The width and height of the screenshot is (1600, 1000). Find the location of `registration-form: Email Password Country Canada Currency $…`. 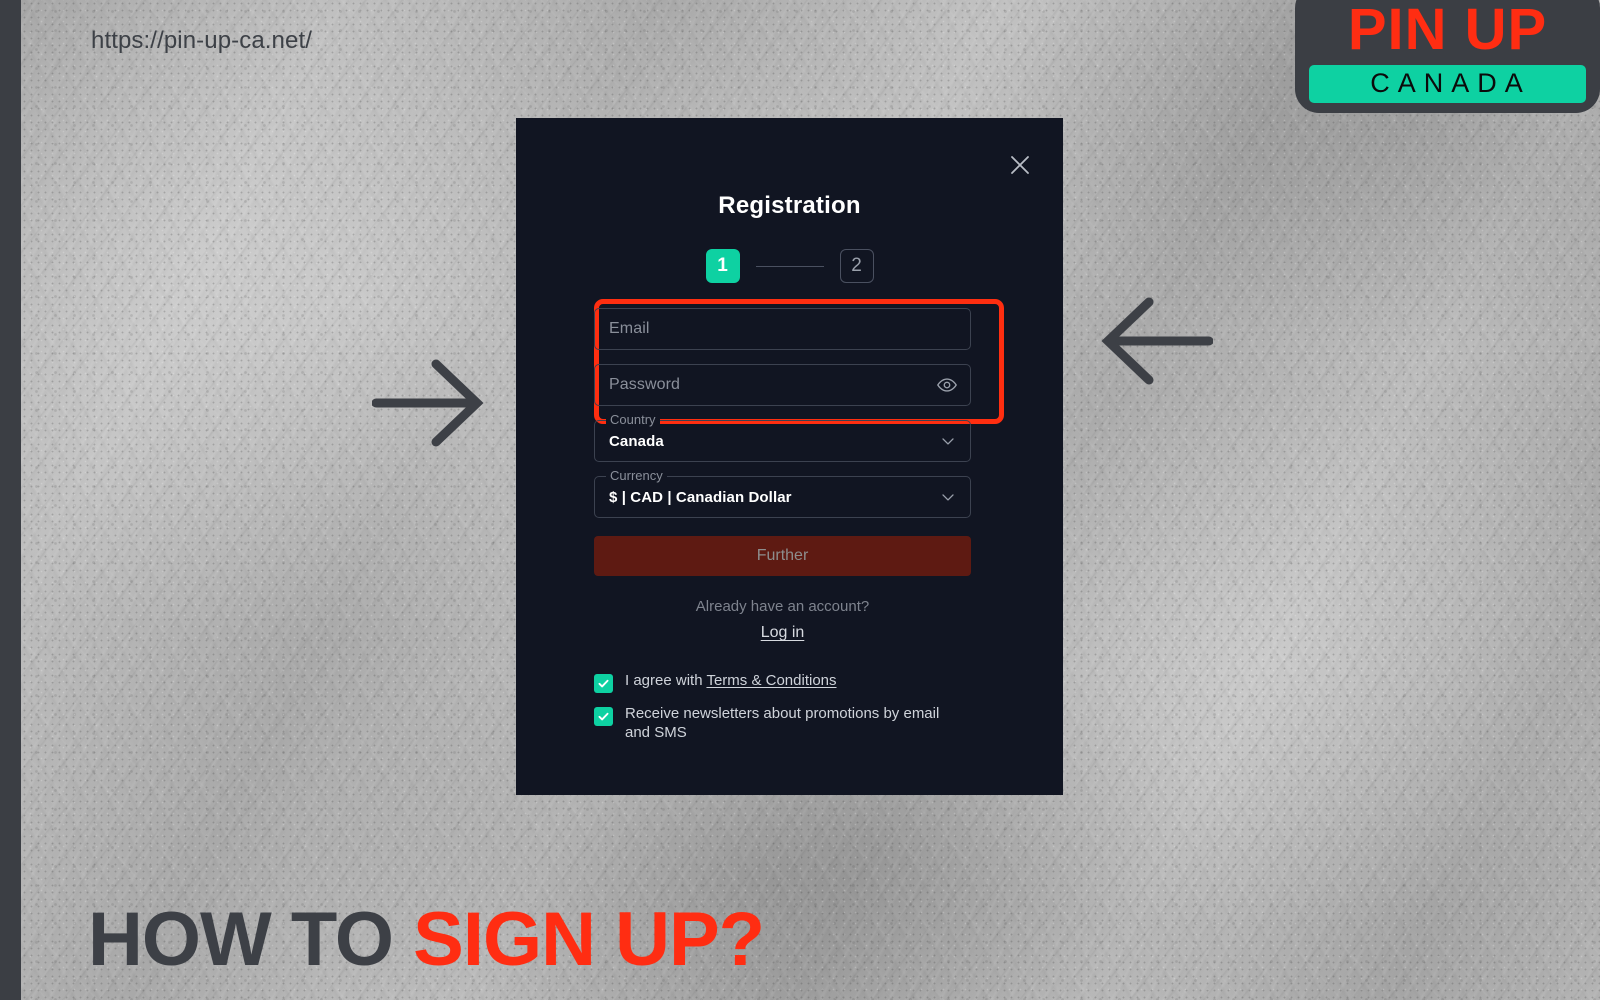

registration-form: Email Password Country Canada Currency $… is located at coordinates (782, 531).